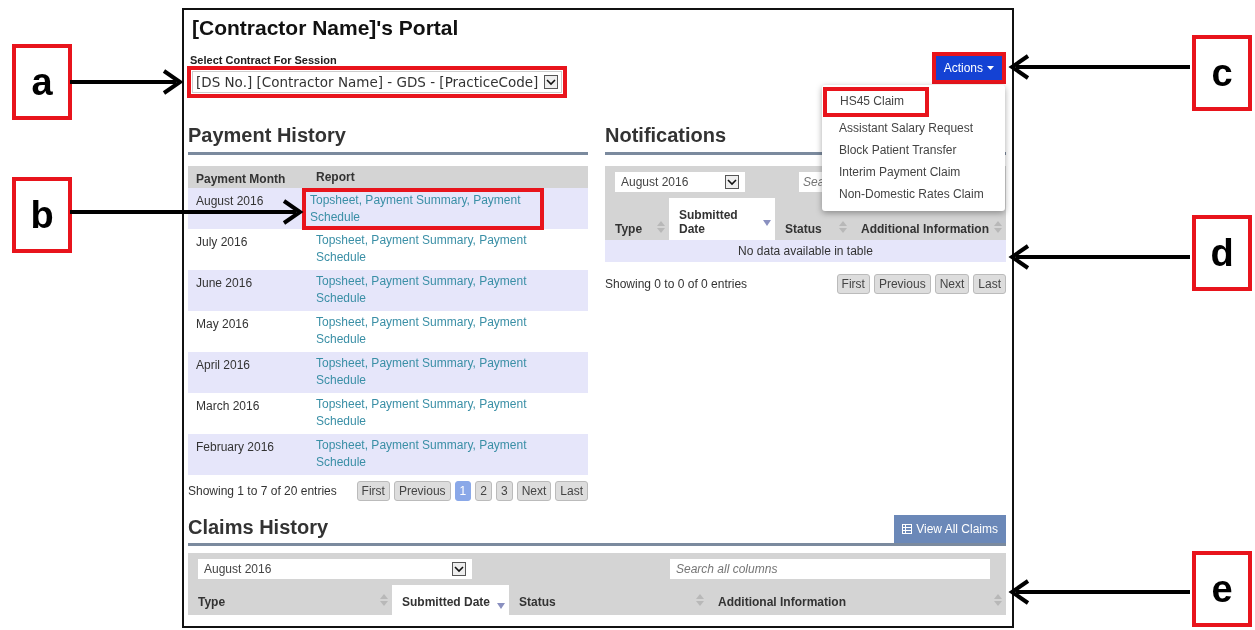 The width and height of the screenshot is (1255, 630). I want to click on empty-table-message: No data available in table, so click(805, 251).